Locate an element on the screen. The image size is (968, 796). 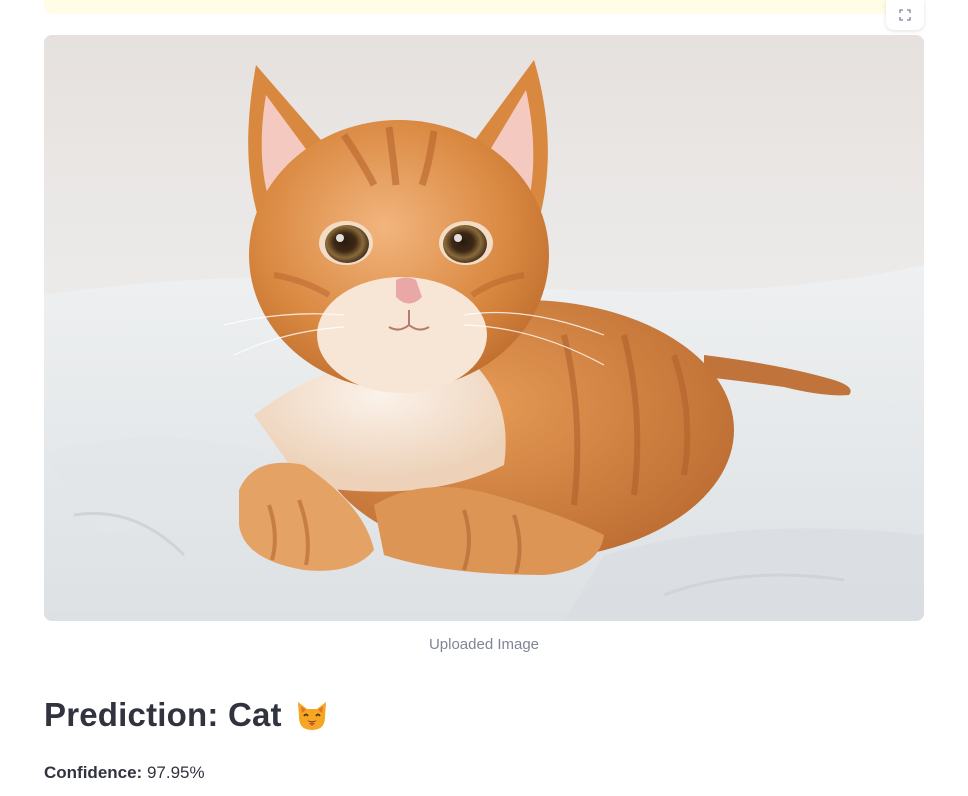
prediction-prefix: Prediction: is located at coordinates (131, 714).